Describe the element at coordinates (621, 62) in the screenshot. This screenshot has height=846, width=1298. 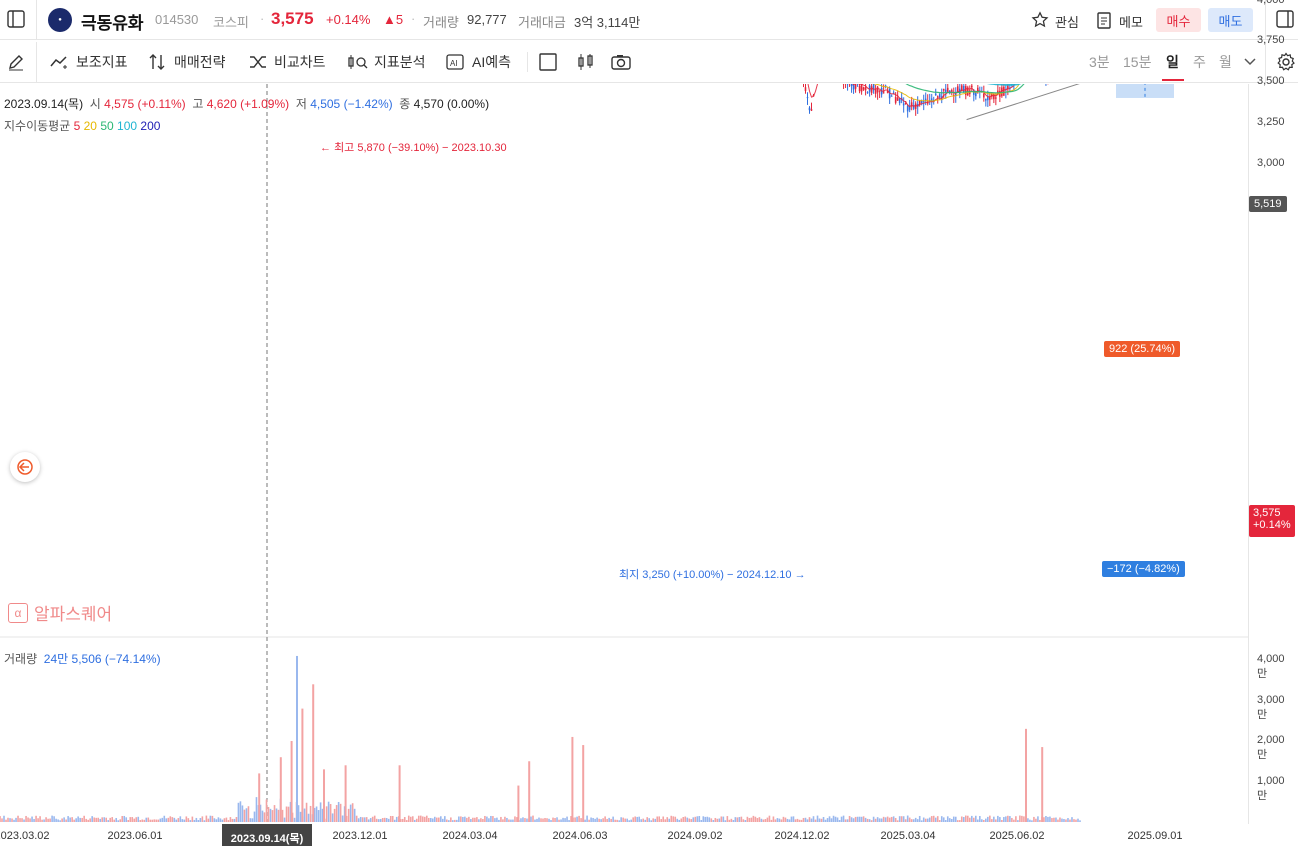
I see `camera-icon` at that location.